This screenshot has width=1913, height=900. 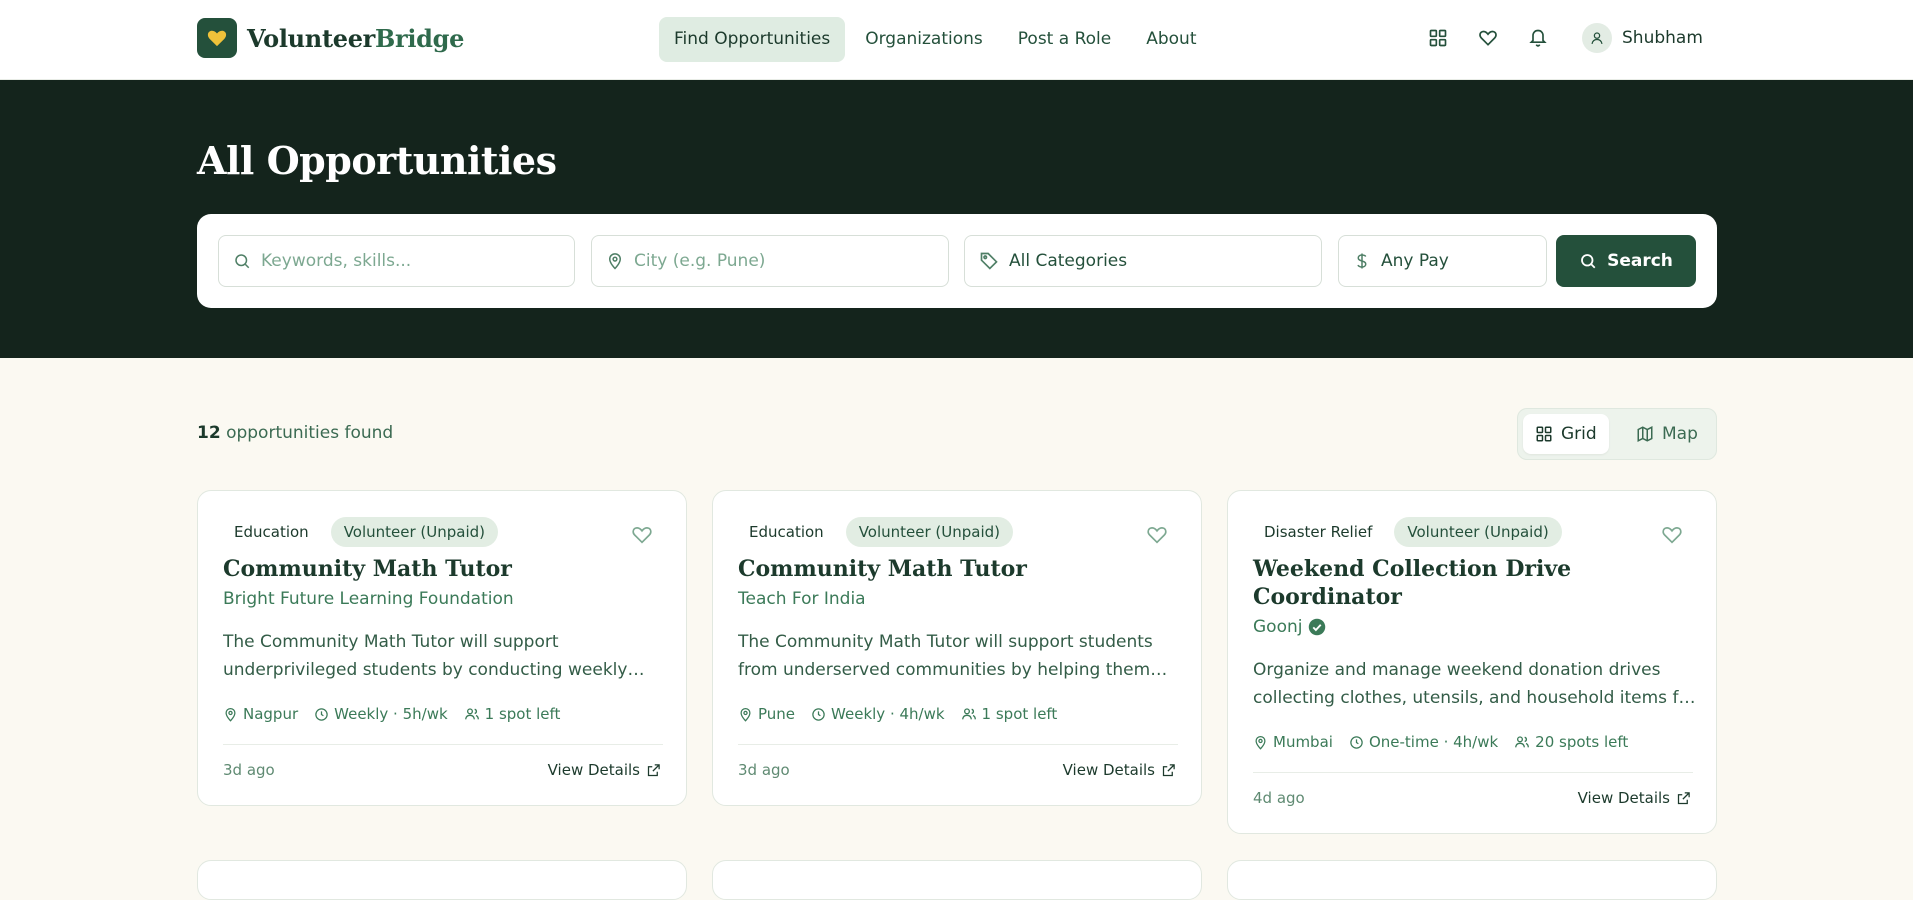 I want to click on dashboard-grid-icon, so click(x=1438, y=38).